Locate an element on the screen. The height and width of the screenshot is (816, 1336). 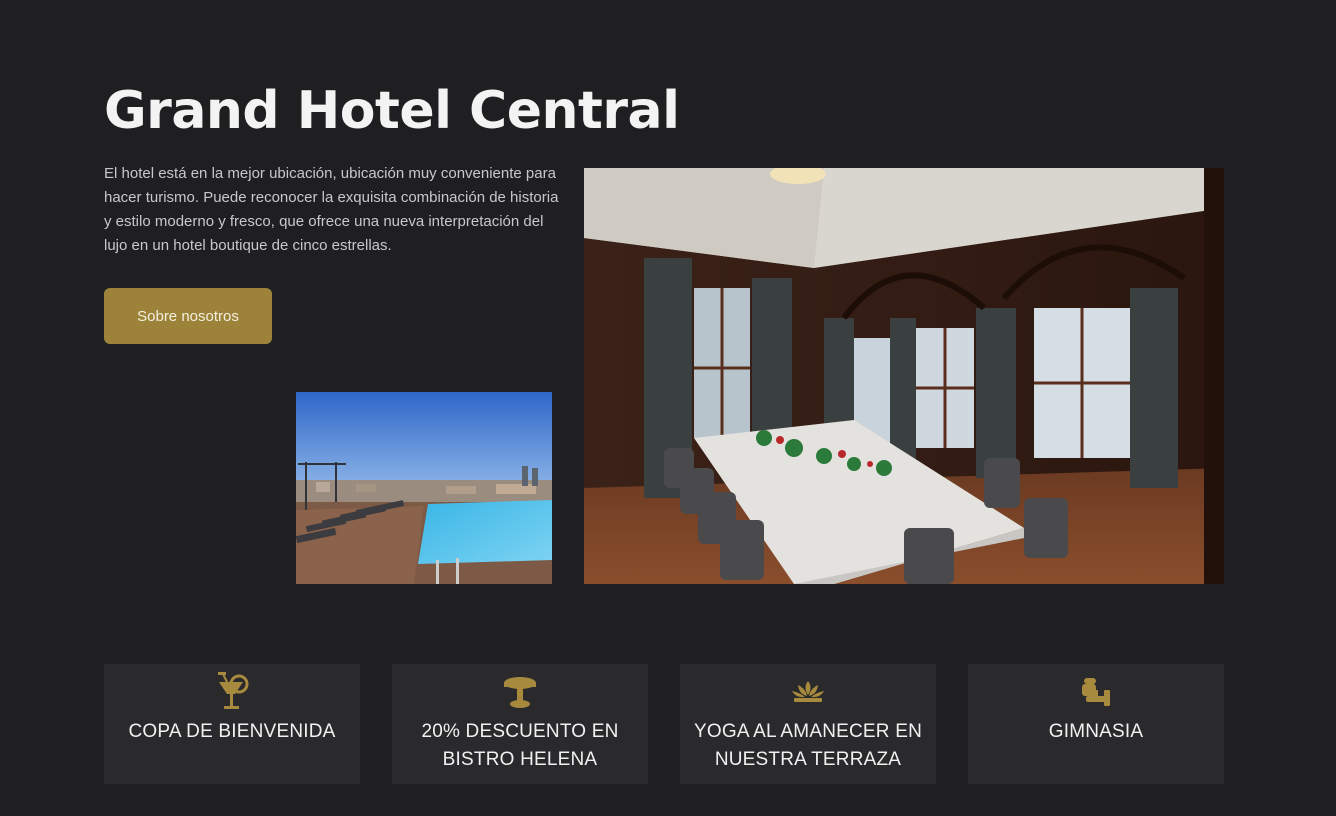
gym-icon is located at coordinates (1096, 692).